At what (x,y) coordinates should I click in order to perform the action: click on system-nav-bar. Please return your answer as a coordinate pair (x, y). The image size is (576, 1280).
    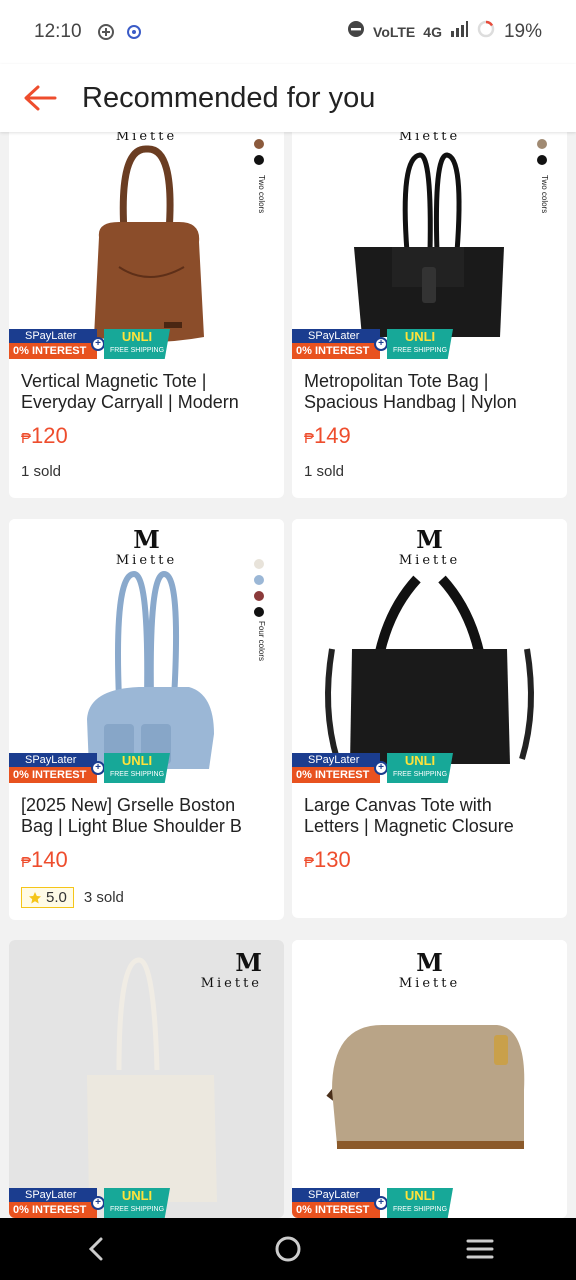
    Looking at the image, I should click on (288, 1249).